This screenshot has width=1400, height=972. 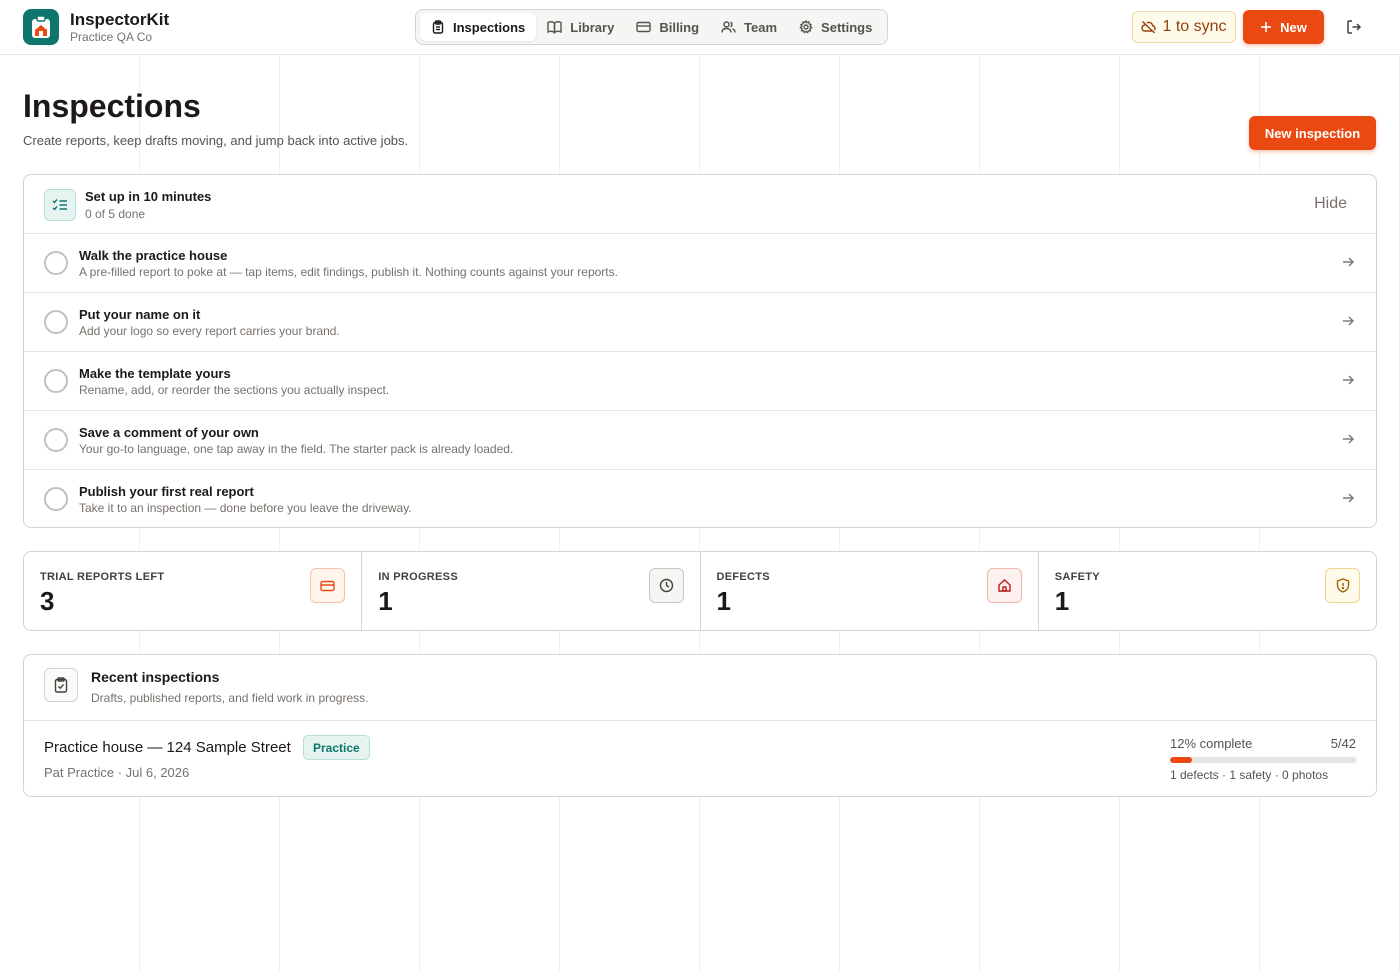 I want to click on inspection-meta: Pat Practice · Jul 6, 2026, so click(x=117, y=772).